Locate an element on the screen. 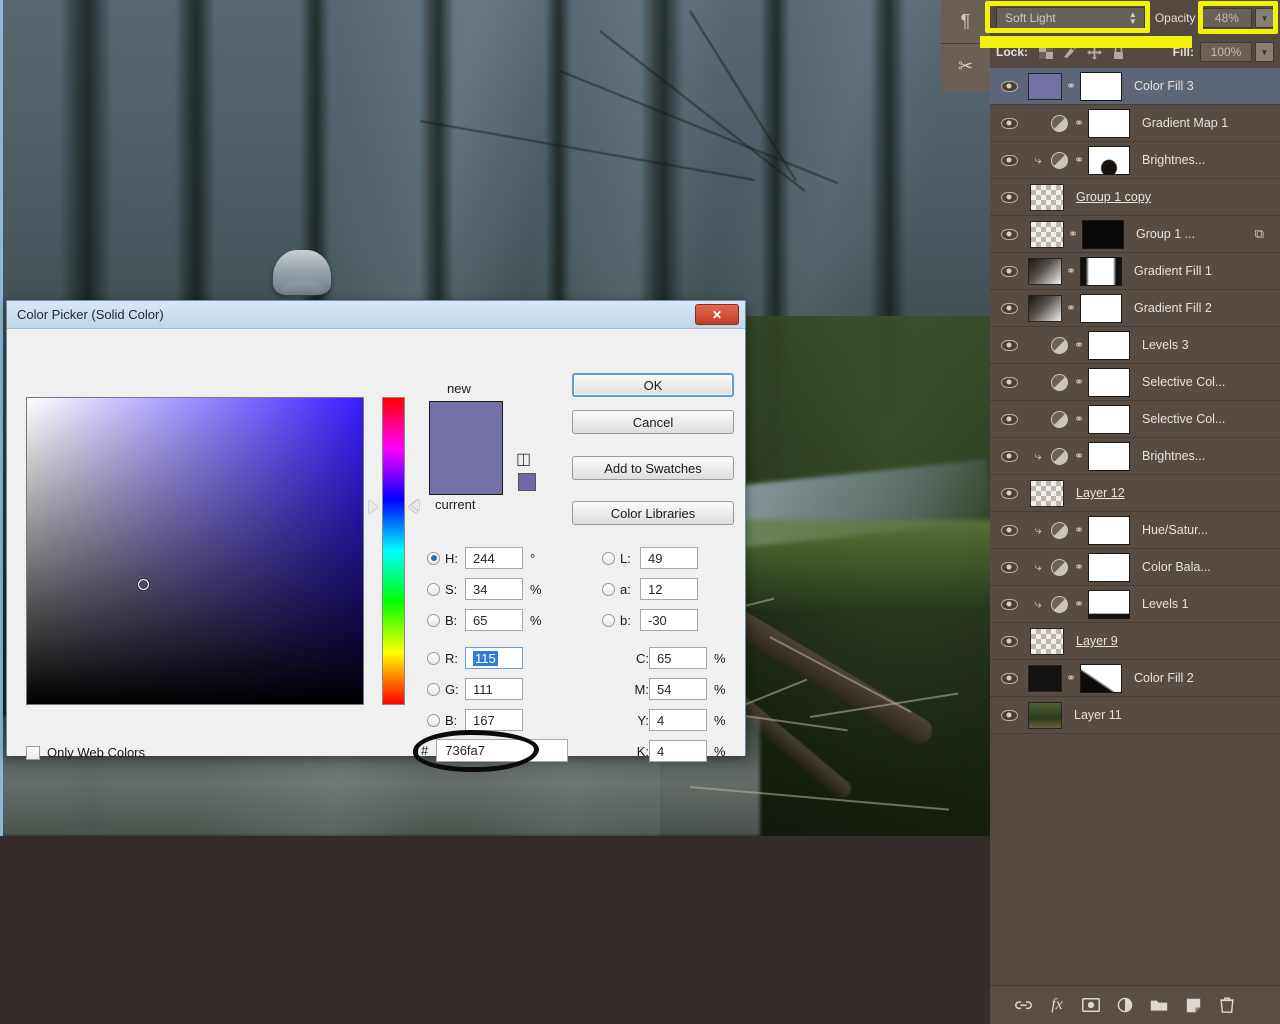 The width and height of the screenshot is (1280, 1024). color-field-input: 54 is located at coordinates (678, 689).